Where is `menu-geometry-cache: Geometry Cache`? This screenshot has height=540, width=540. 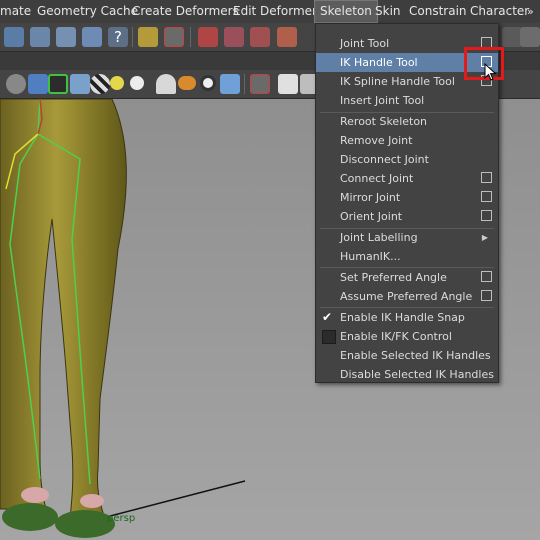 menu-geometry-cache: Geometry Cache is located at coordinates (87, 11).